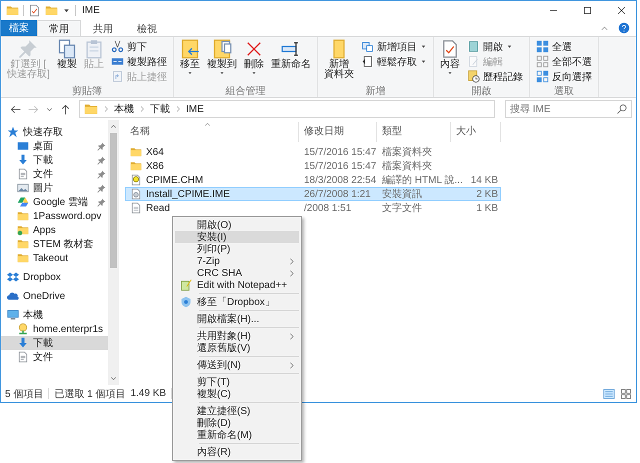 The width and height of the screenshot is (640, 463). I want to click on sidebar-item: 1Password.opv, so click(54, 216).